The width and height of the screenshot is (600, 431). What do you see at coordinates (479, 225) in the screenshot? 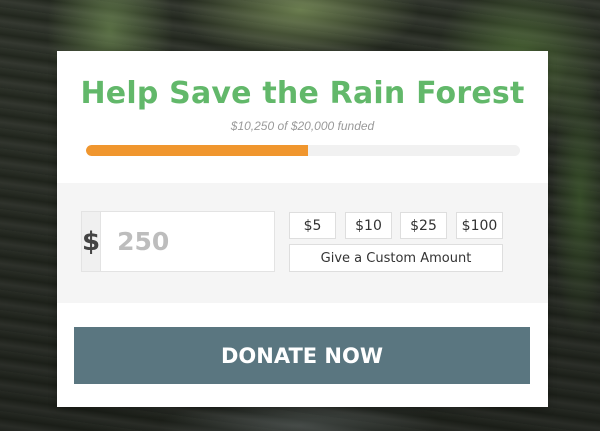
I see `preset-amount-button: $100` at bounding box center [479, 225].